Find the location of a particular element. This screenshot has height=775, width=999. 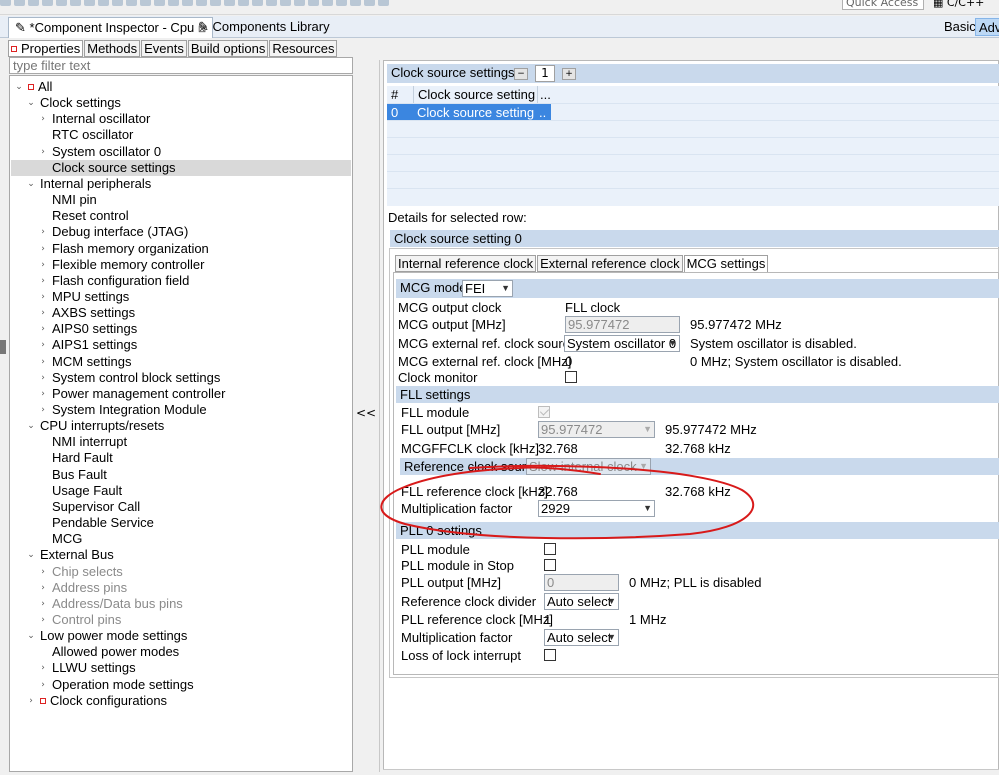

tree-item: Supervisor Call is located at coordinates (96, 507).